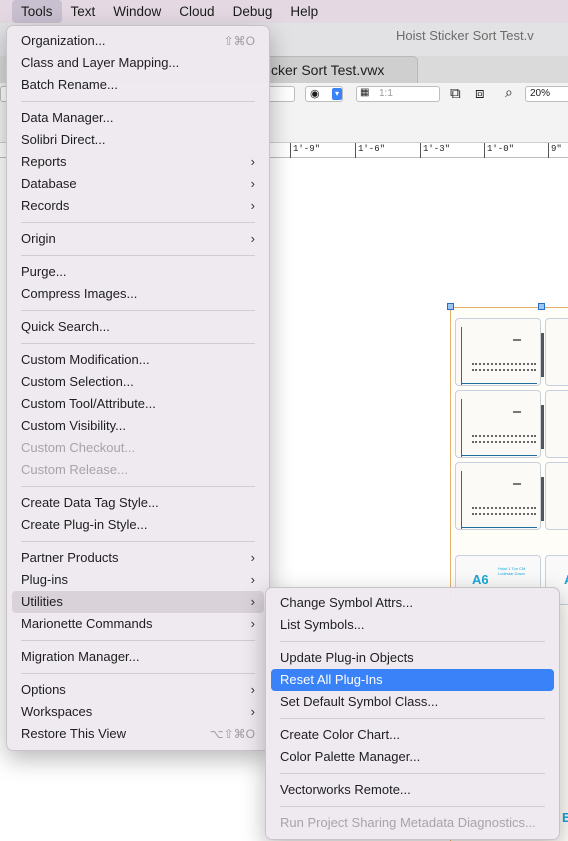 The image size is (568, 841). I want to click on menu-item-label: Database, so click(49, 183).